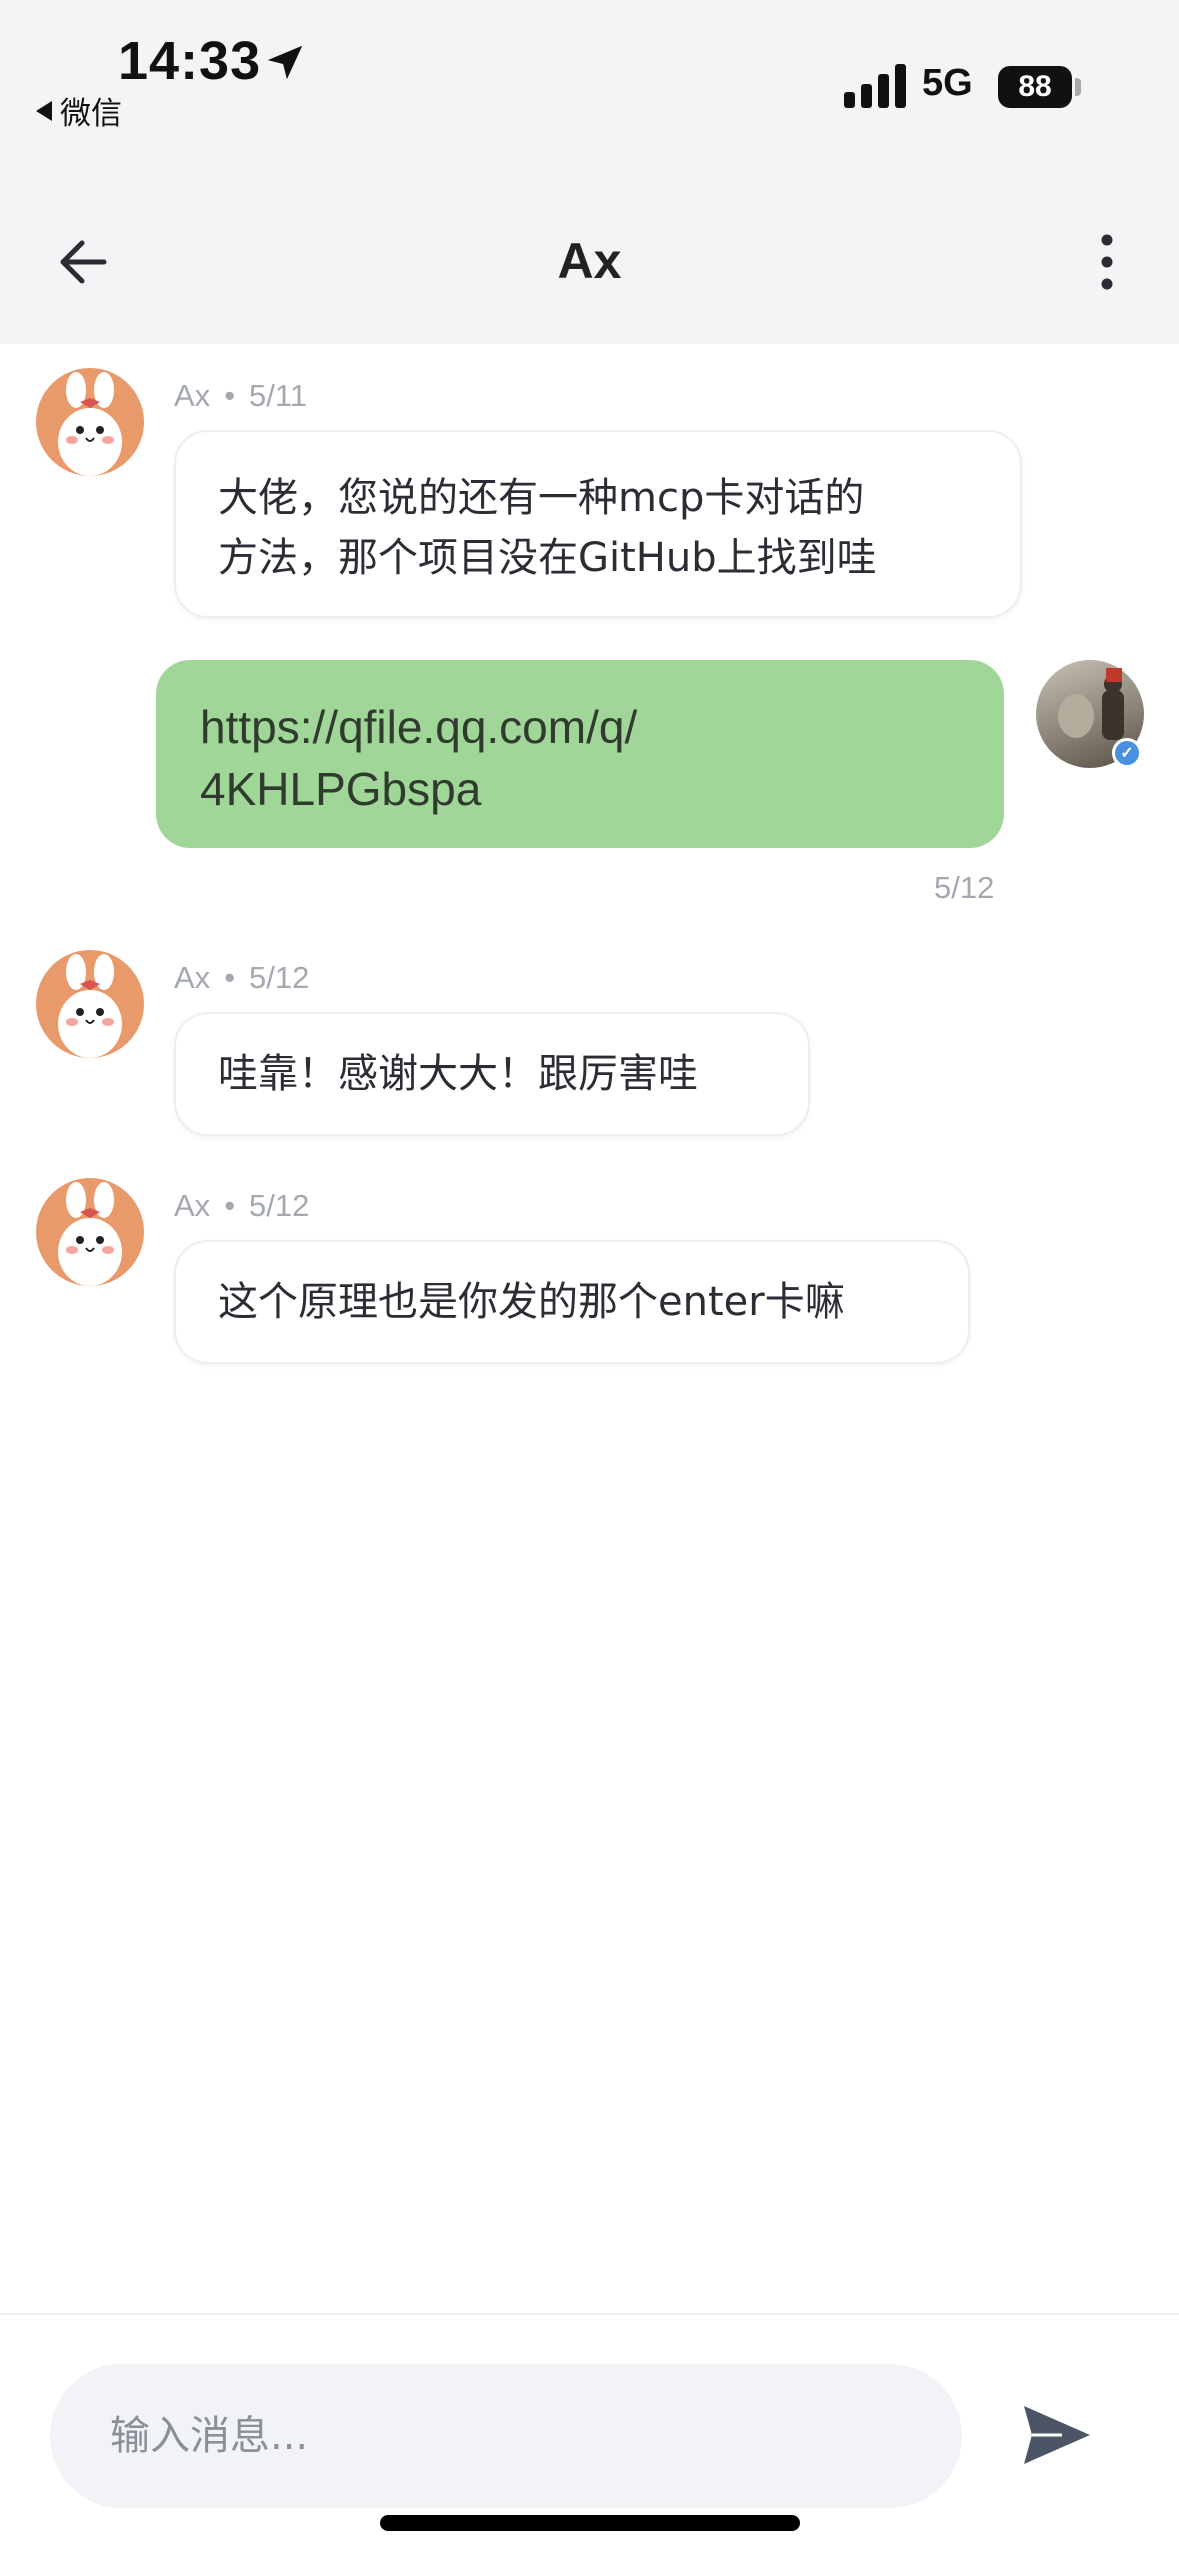 The image size is (1179, 2556). What do you see at coordinates (278, 395) in the screenshot?
I see `message-date: 5/11` at bounding box center [278, 395].